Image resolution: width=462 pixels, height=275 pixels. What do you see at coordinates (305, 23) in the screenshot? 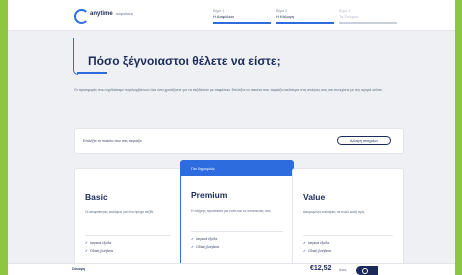
I see `step-2-progress` at bounding box center [305, 23].